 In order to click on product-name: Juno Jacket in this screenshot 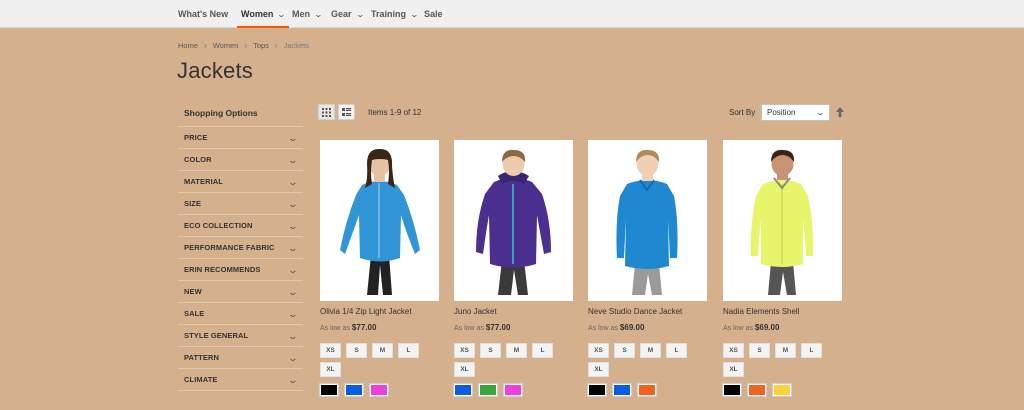, I will do `click(513, 311)`.